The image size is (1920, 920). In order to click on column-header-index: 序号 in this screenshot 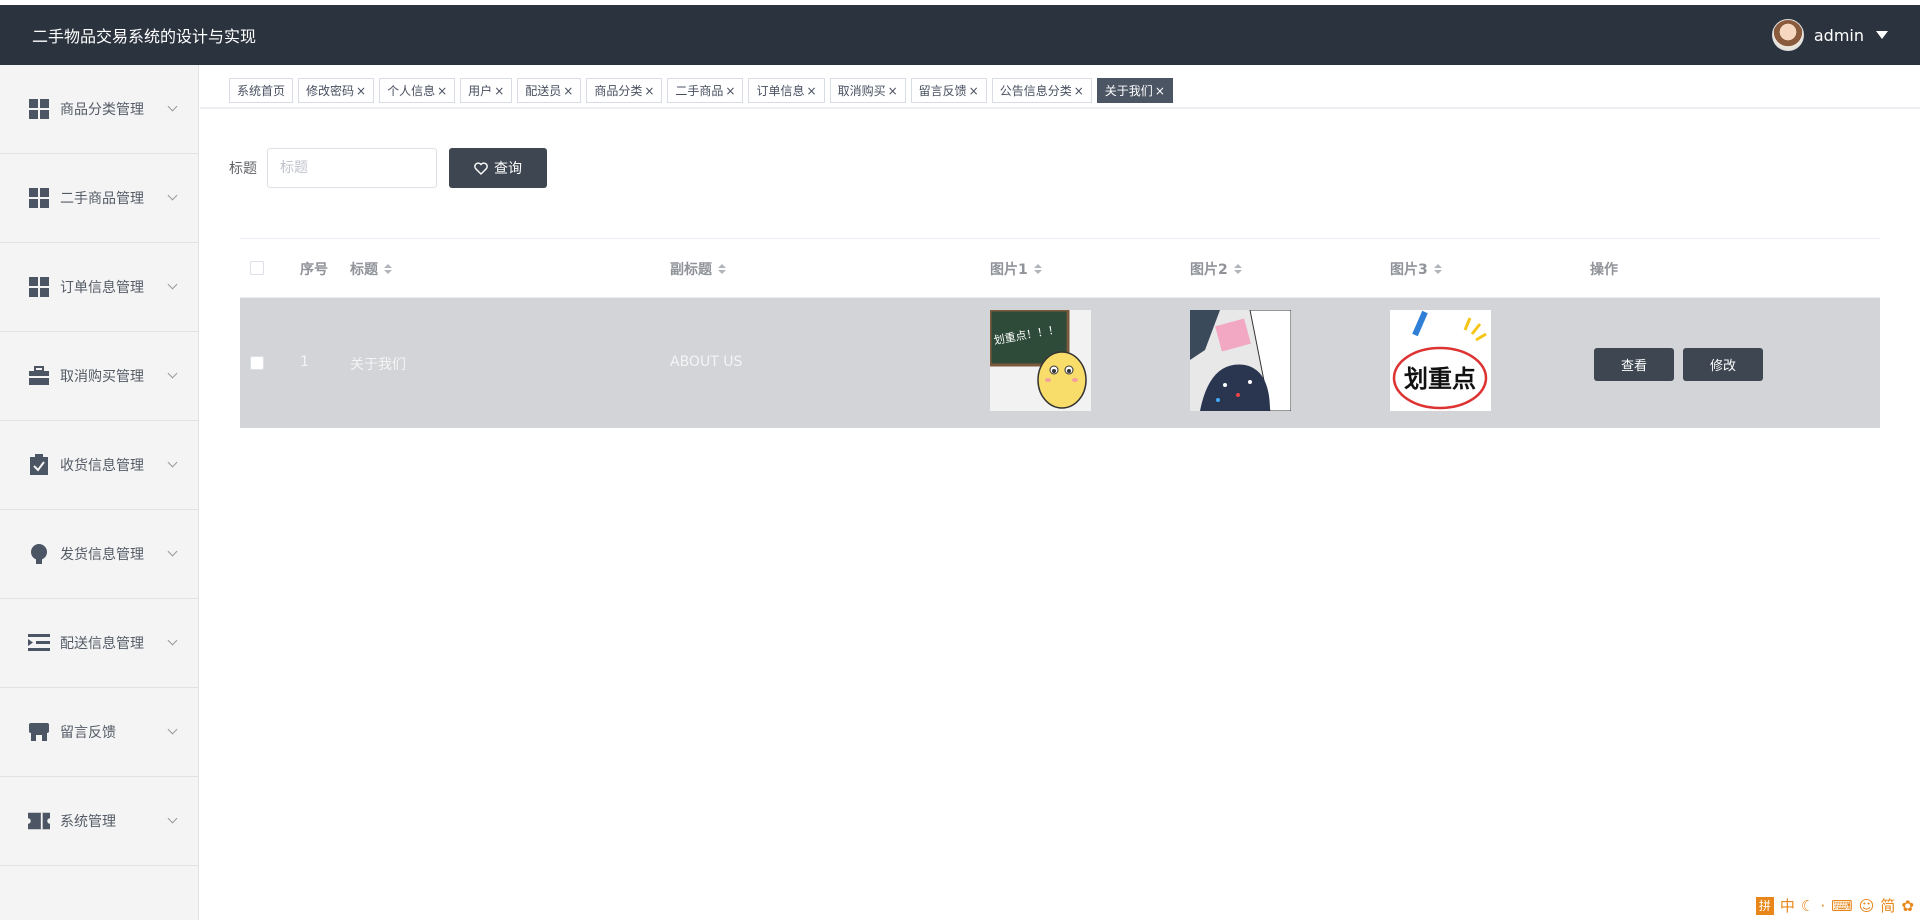, I will do `click(314, 270)`.